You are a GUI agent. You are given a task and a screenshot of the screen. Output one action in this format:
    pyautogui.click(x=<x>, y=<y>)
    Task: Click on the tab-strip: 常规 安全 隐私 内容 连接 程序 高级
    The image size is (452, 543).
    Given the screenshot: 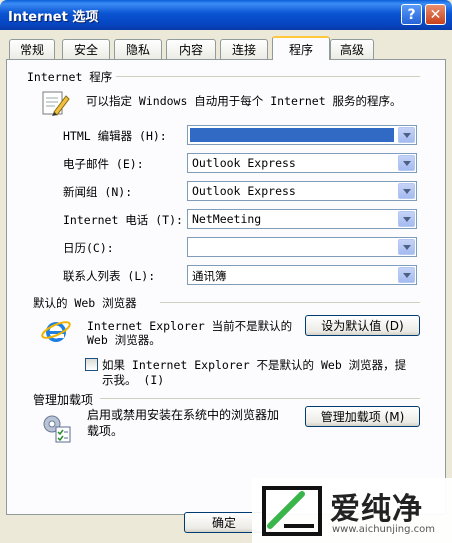 What is the action you would take?
    pyautogui.click(x=226, y=48)
    